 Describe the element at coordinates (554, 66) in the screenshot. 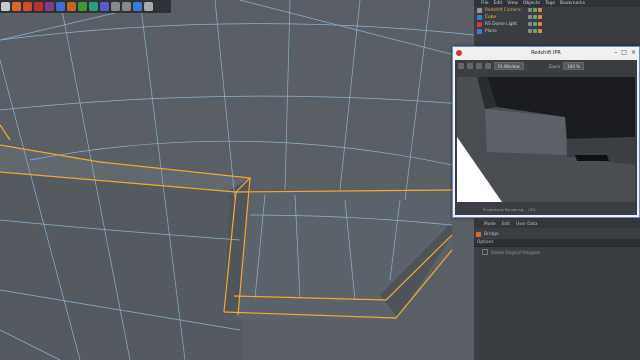

I see `zoom-label: Zoom` at that location.